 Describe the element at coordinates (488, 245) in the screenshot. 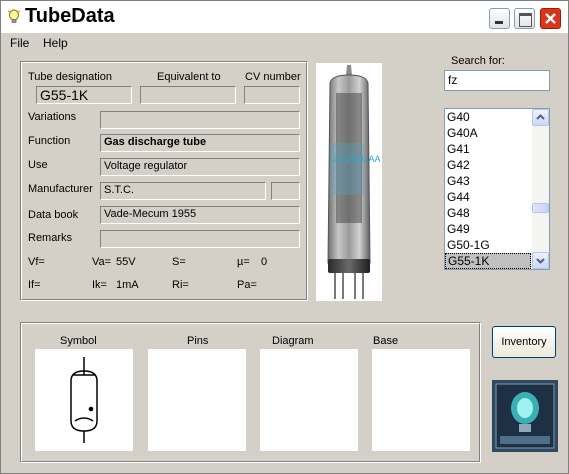

I see `list-item: G50-1G` at that location.